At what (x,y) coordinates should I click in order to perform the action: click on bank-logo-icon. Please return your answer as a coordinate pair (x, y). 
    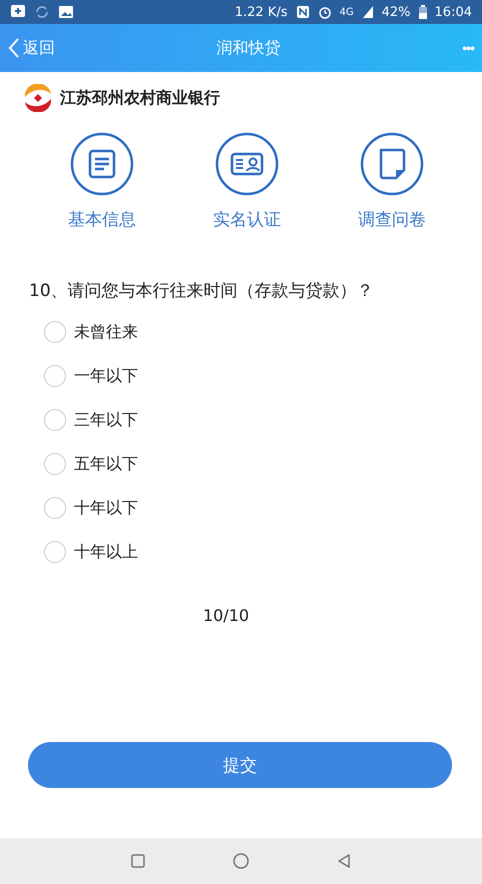
    Looking at the image, I should click on (38, 98).